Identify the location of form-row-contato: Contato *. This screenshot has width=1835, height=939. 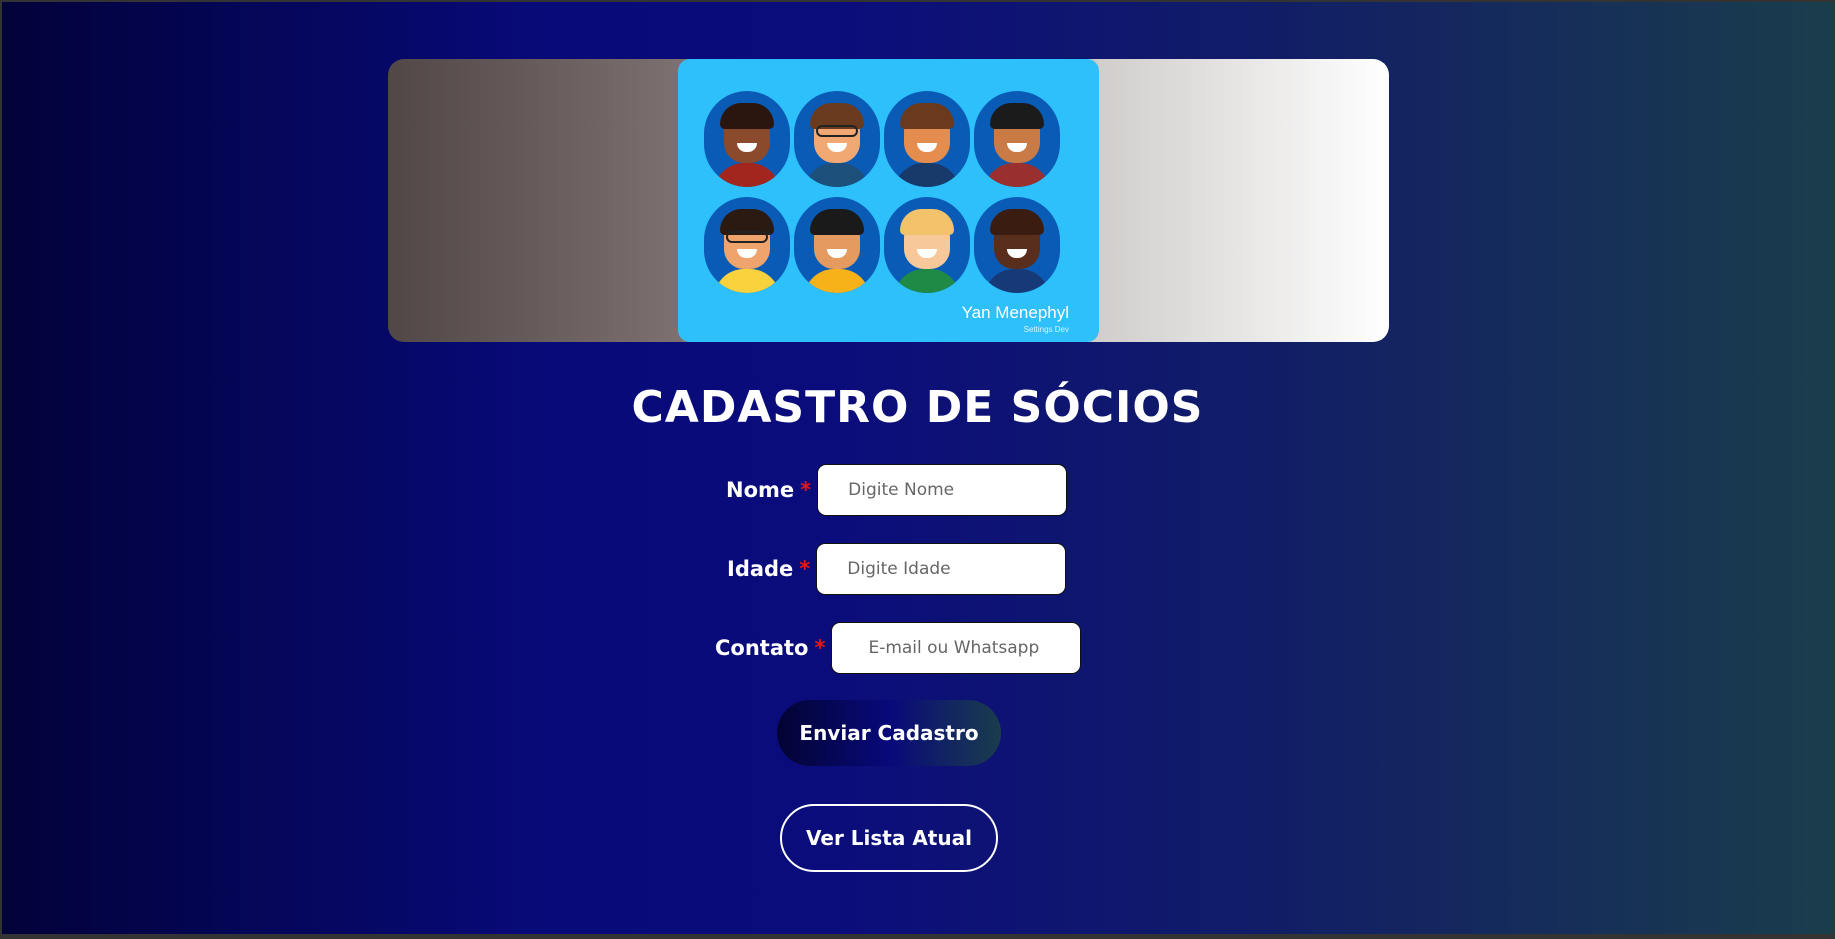
(898, 648).